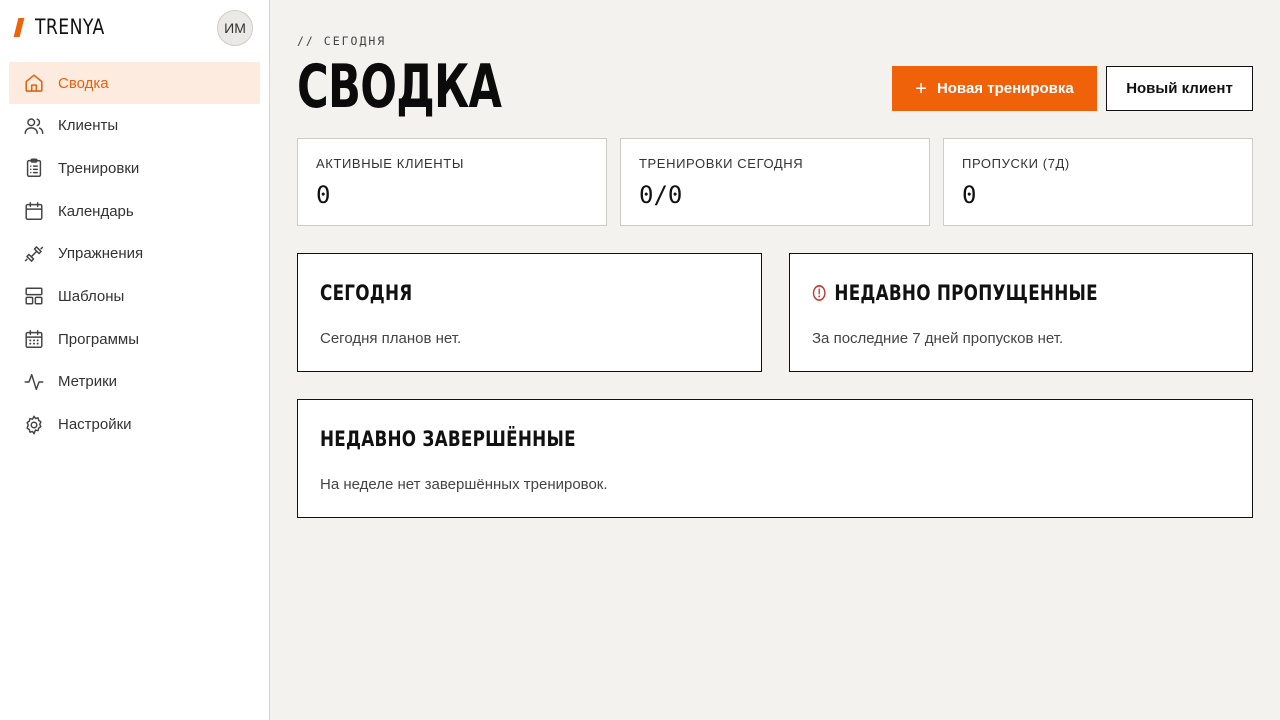  What do you see at coordinates (91, 296) in the screenshot?
I see `sidebar-item-label: Шаблоны` at bounding box center [91, 296].